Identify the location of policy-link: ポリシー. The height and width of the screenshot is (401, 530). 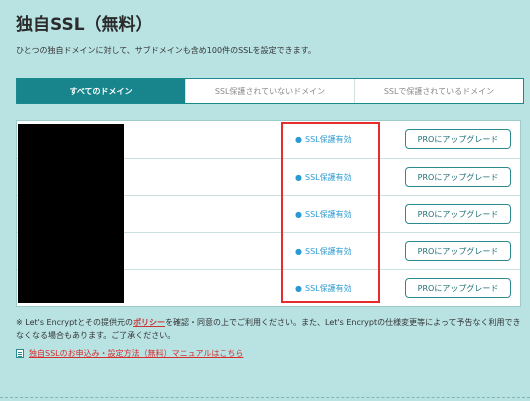
(149, 322).